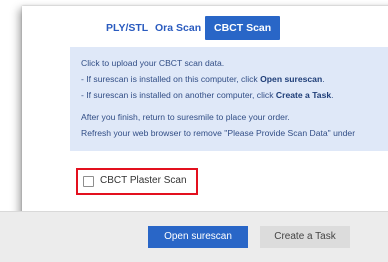  What do you see at coordinates (291, 79) in the screenshot?
I see `open-surescan-ref: Open surescan` at bounding box center [291, 79].